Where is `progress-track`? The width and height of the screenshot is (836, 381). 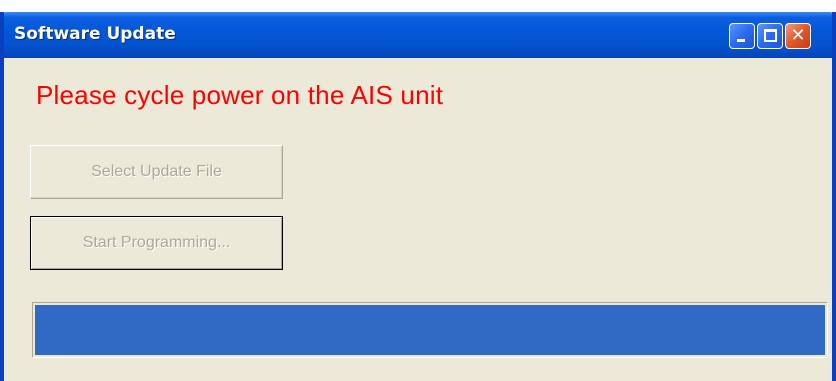
progress-track is located at coordinates (430, 330).